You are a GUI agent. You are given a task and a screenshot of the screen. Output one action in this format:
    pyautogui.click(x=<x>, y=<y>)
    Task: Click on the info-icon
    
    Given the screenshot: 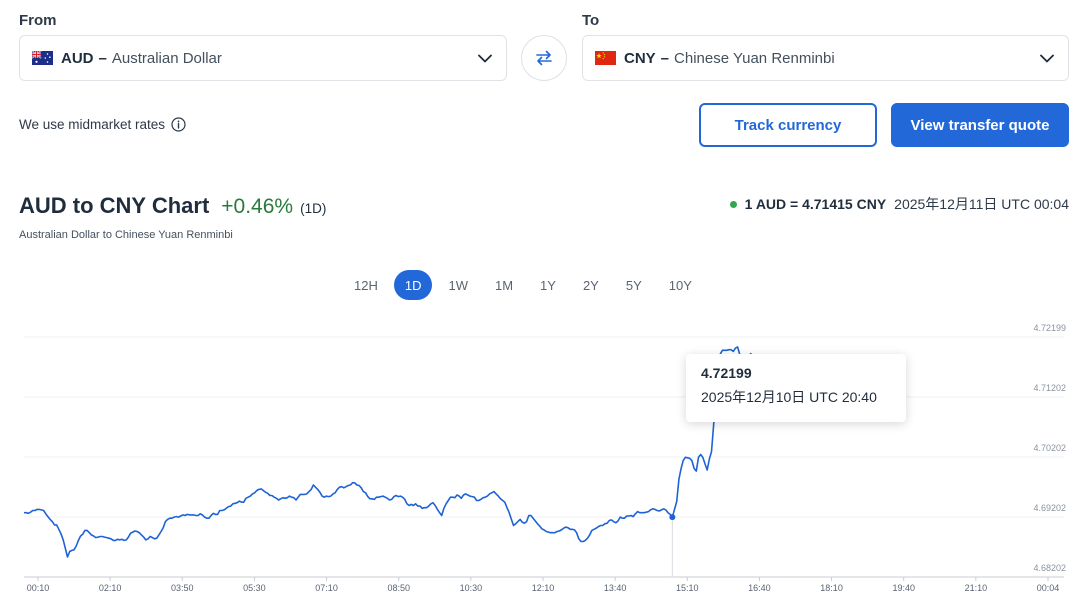 What is the action you would take?
    pyautogui.click(x=178, y=124)
    